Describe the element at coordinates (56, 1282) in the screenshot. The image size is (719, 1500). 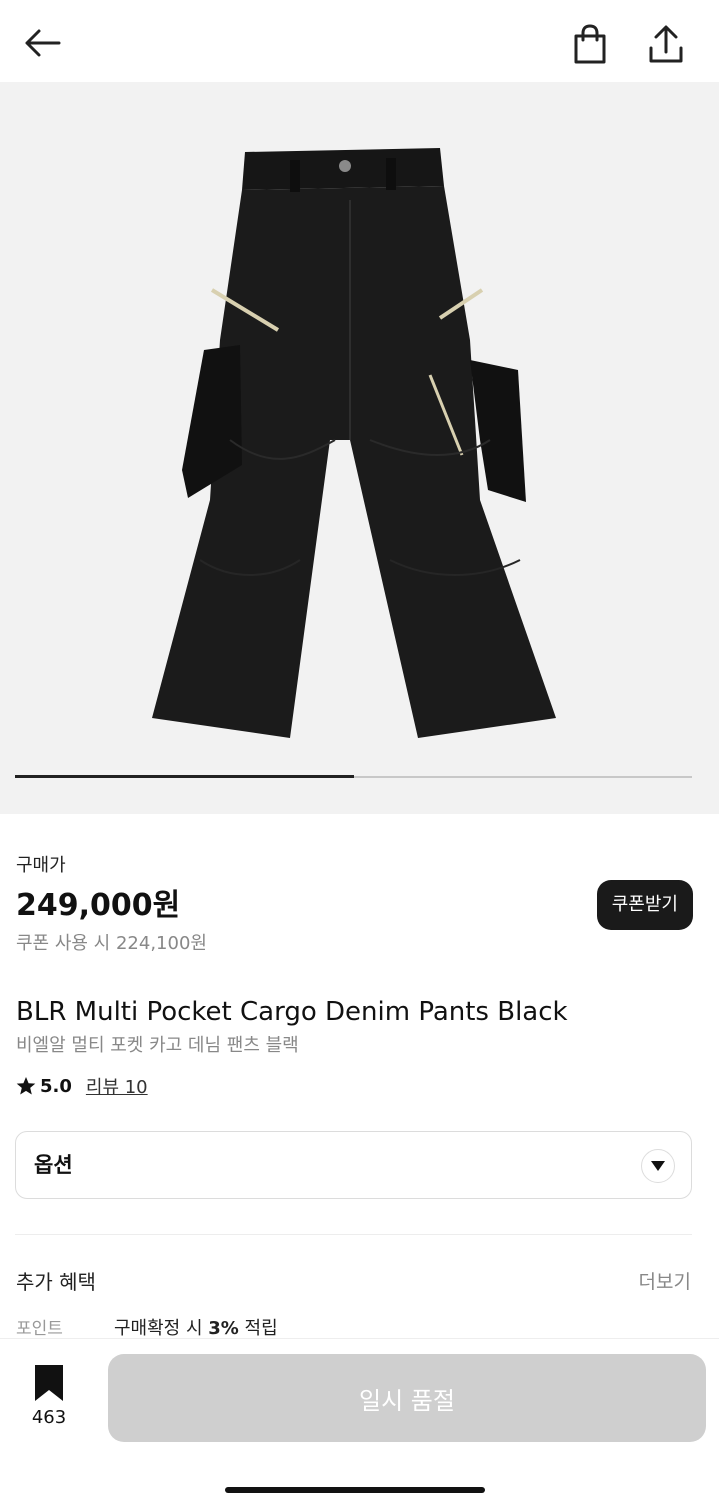
I see `benefits-title: 추가 혜택` at that location.